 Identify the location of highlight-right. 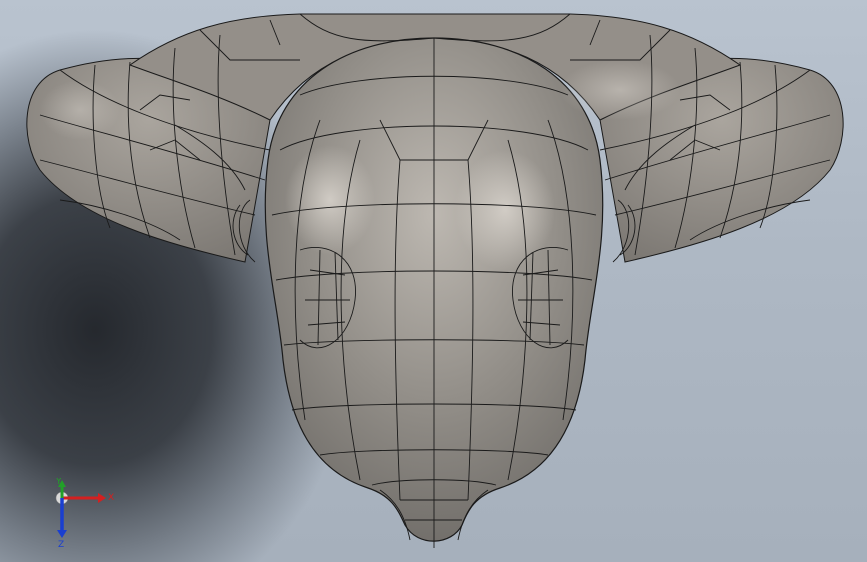
(505, 210).